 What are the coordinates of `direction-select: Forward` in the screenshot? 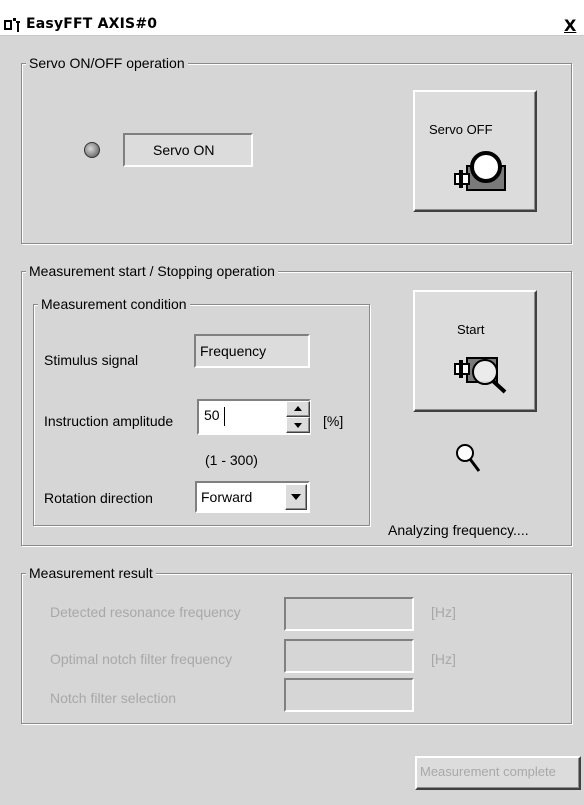 It's located at (252, 497).